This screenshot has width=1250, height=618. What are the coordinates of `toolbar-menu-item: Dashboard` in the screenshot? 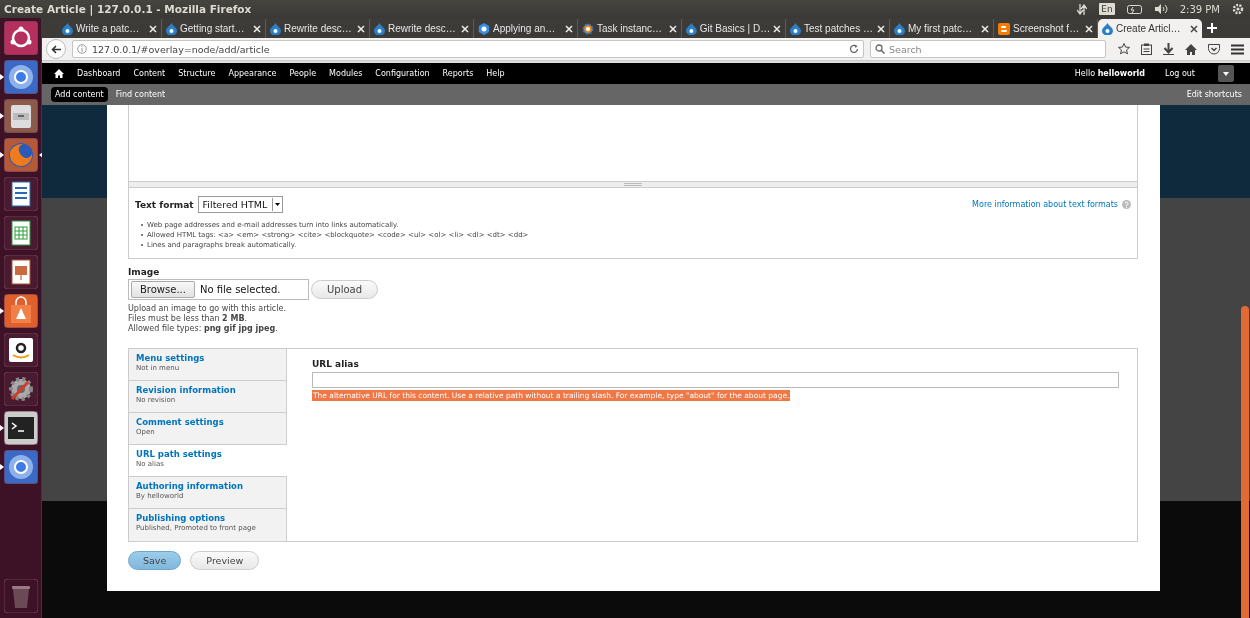 It's located at (99, 73).